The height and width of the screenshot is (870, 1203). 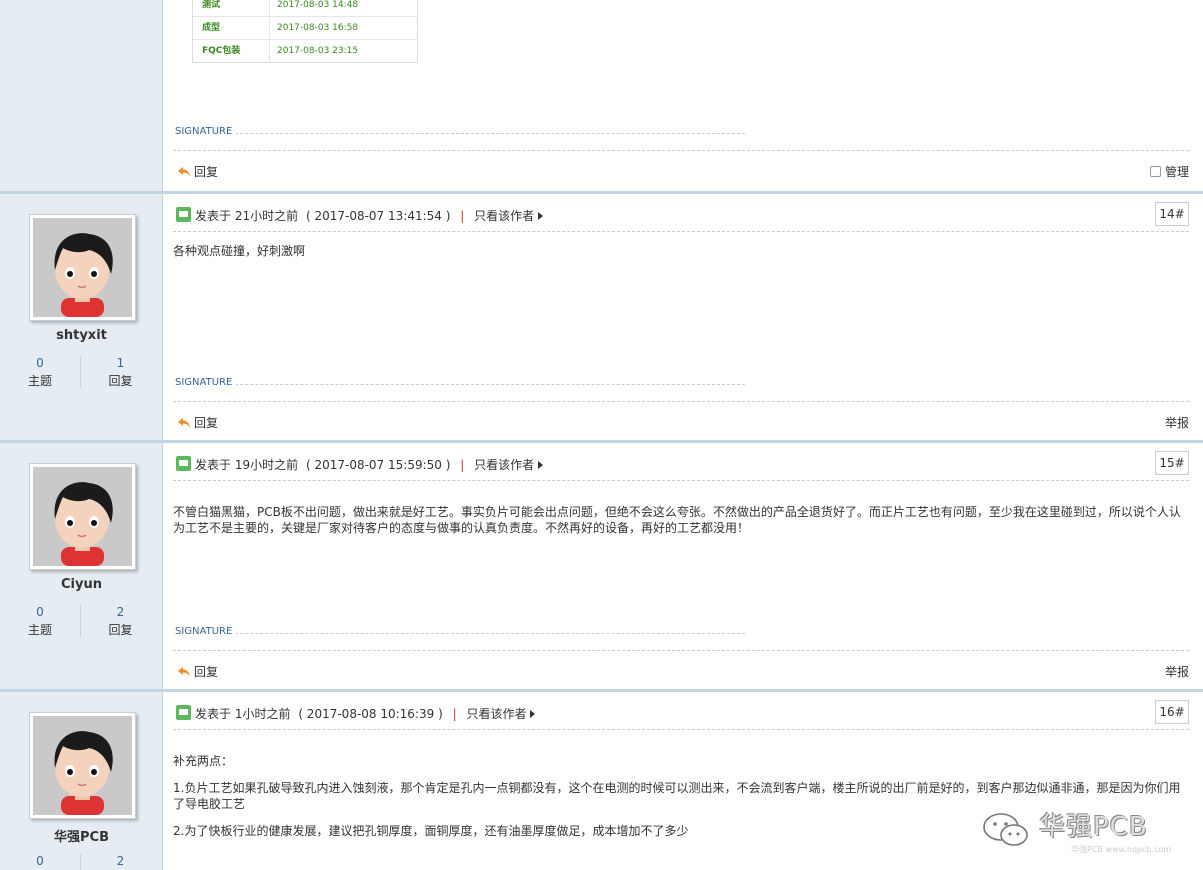 What do you see at coordinates (318, 28) in the screenshot?
I see `table-cell-time: 2017-08-03 16:58` at bounding box center [318, 28].